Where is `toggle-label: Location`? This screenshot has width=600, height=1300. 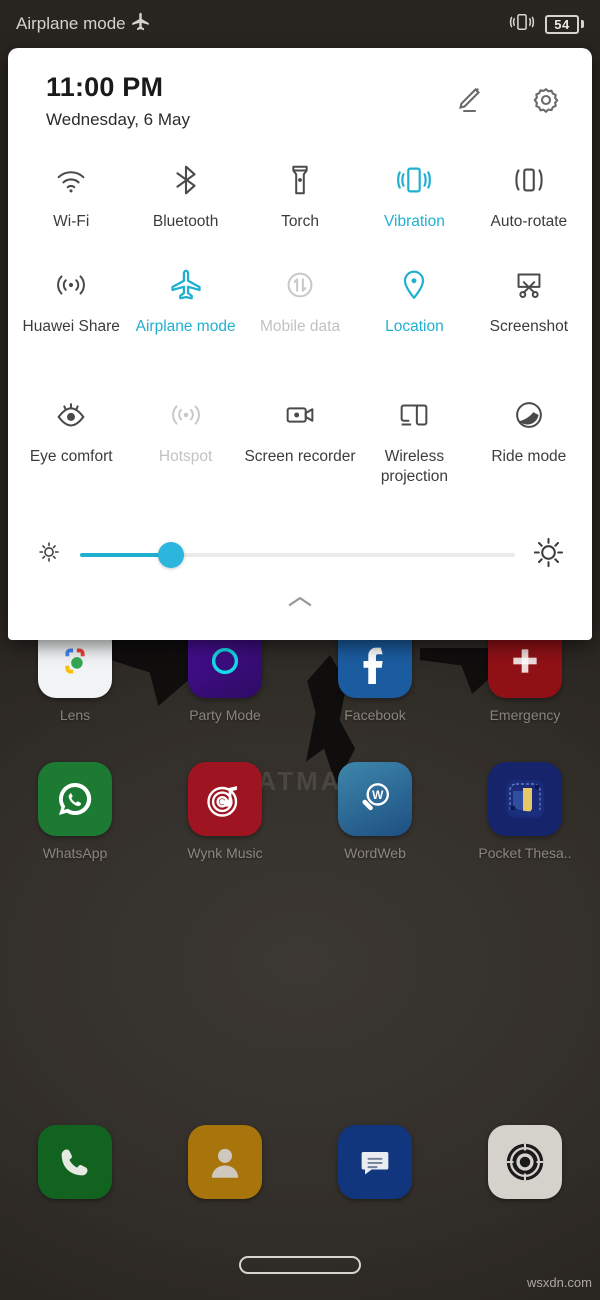
toggle-label: Location is located at coordinates (414, 326).